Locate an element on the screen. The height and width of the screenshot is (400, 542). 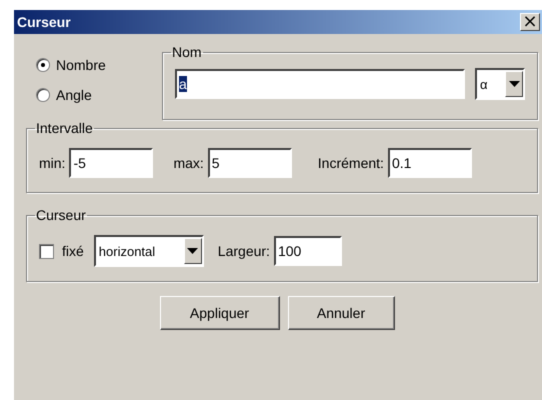
field-label: max: is located at coordinates (188, 163).